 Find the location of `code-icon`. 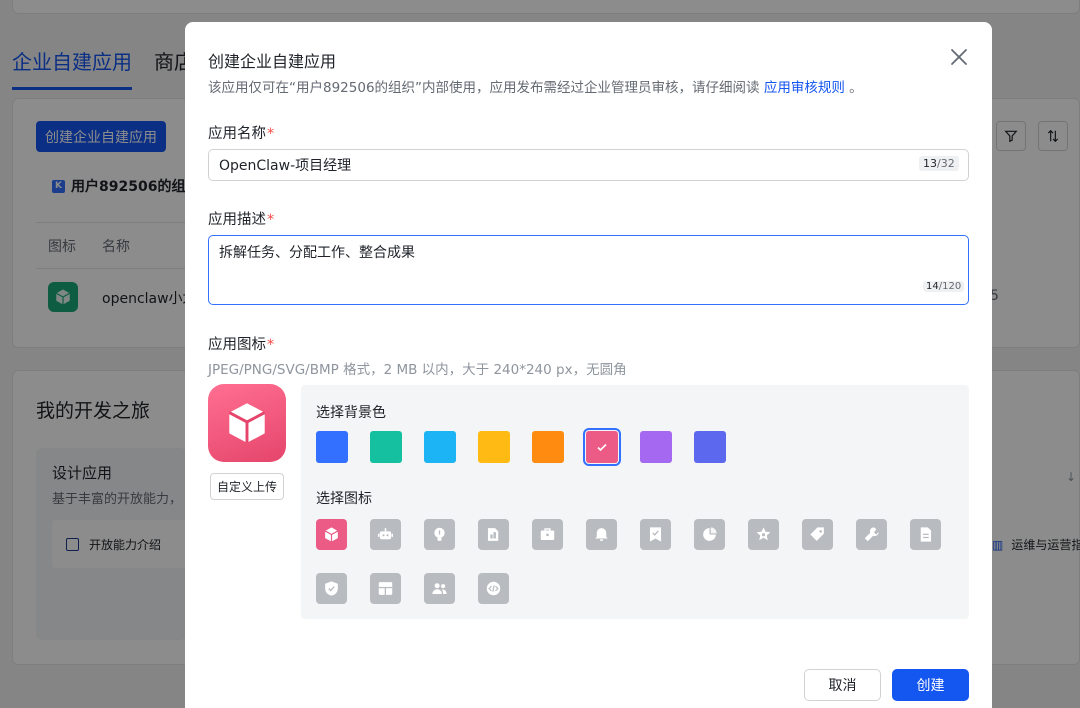

code-icon is located at coordinates (493, 588).